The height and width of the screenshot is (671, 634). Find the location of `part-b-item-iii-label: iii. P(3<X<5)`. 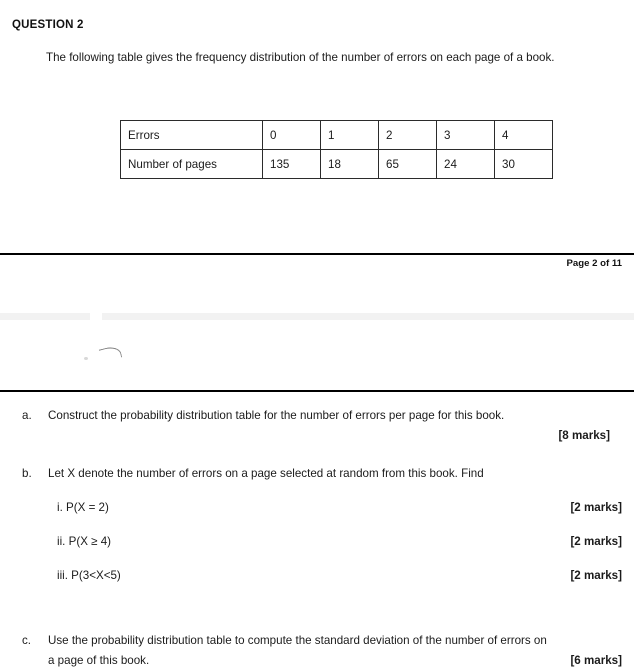

part-b-item-iii-label: iii. P(3<X<5) is located at coordinates (89, 575).